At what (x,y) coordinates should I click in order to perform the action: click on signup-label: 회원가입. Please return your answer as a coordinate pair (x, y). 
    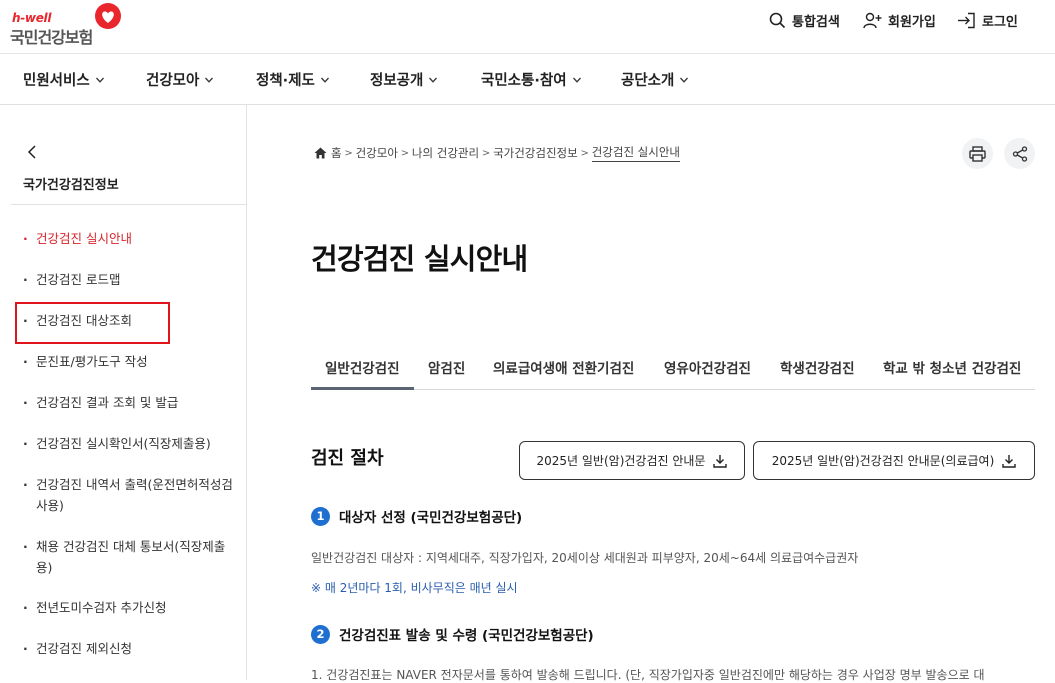
    Looking at the image, I should click on (912, 22).